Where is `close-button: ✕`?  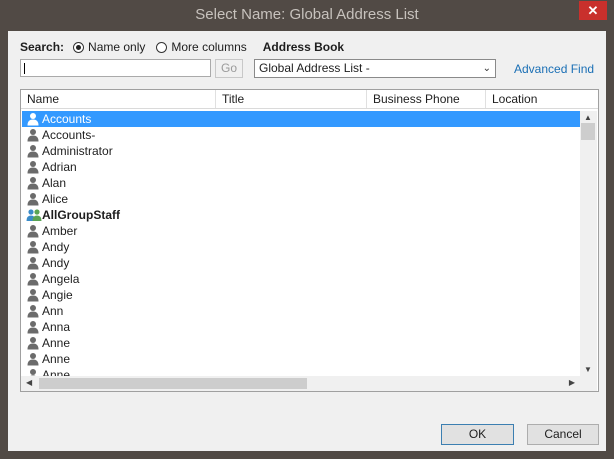 close-button: ✕ is located at coordinates (593, 10).